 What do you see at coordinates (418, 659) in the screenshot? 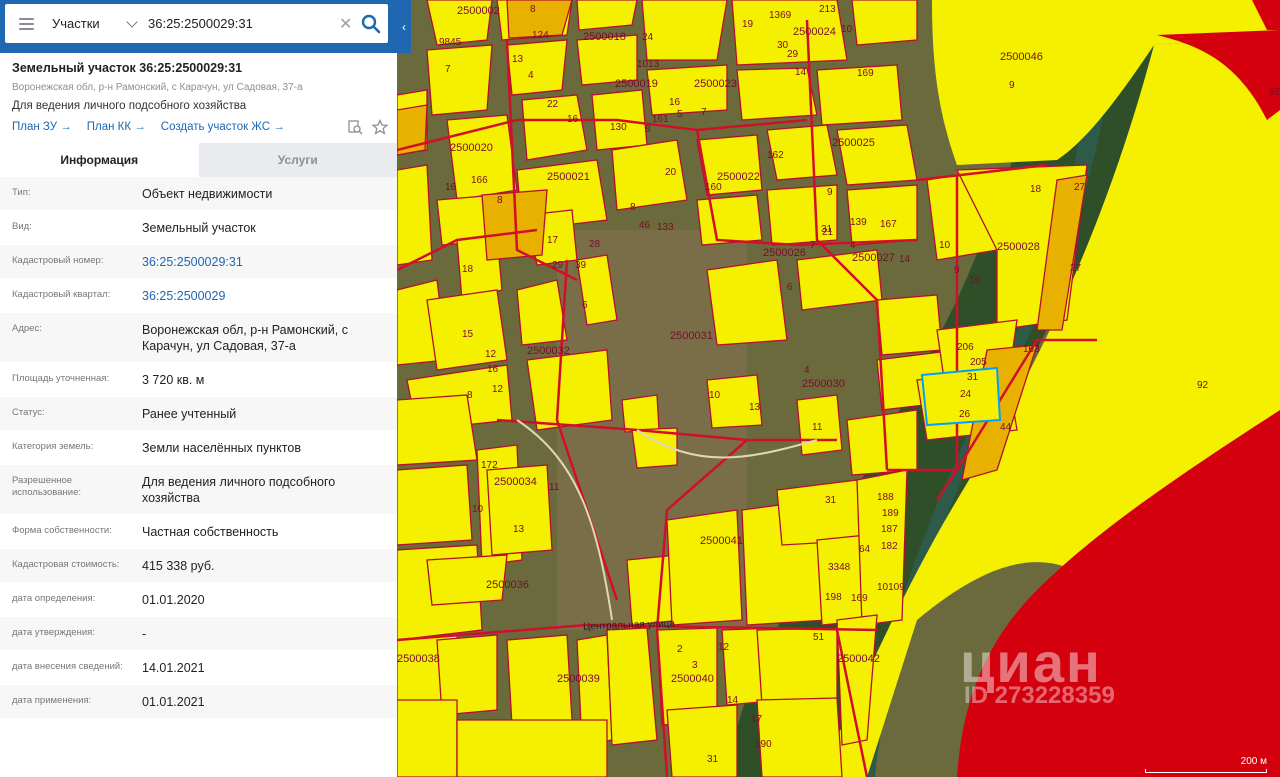
I see `quarter-label-2500038: 2500038` at bounding box center [418, 659].